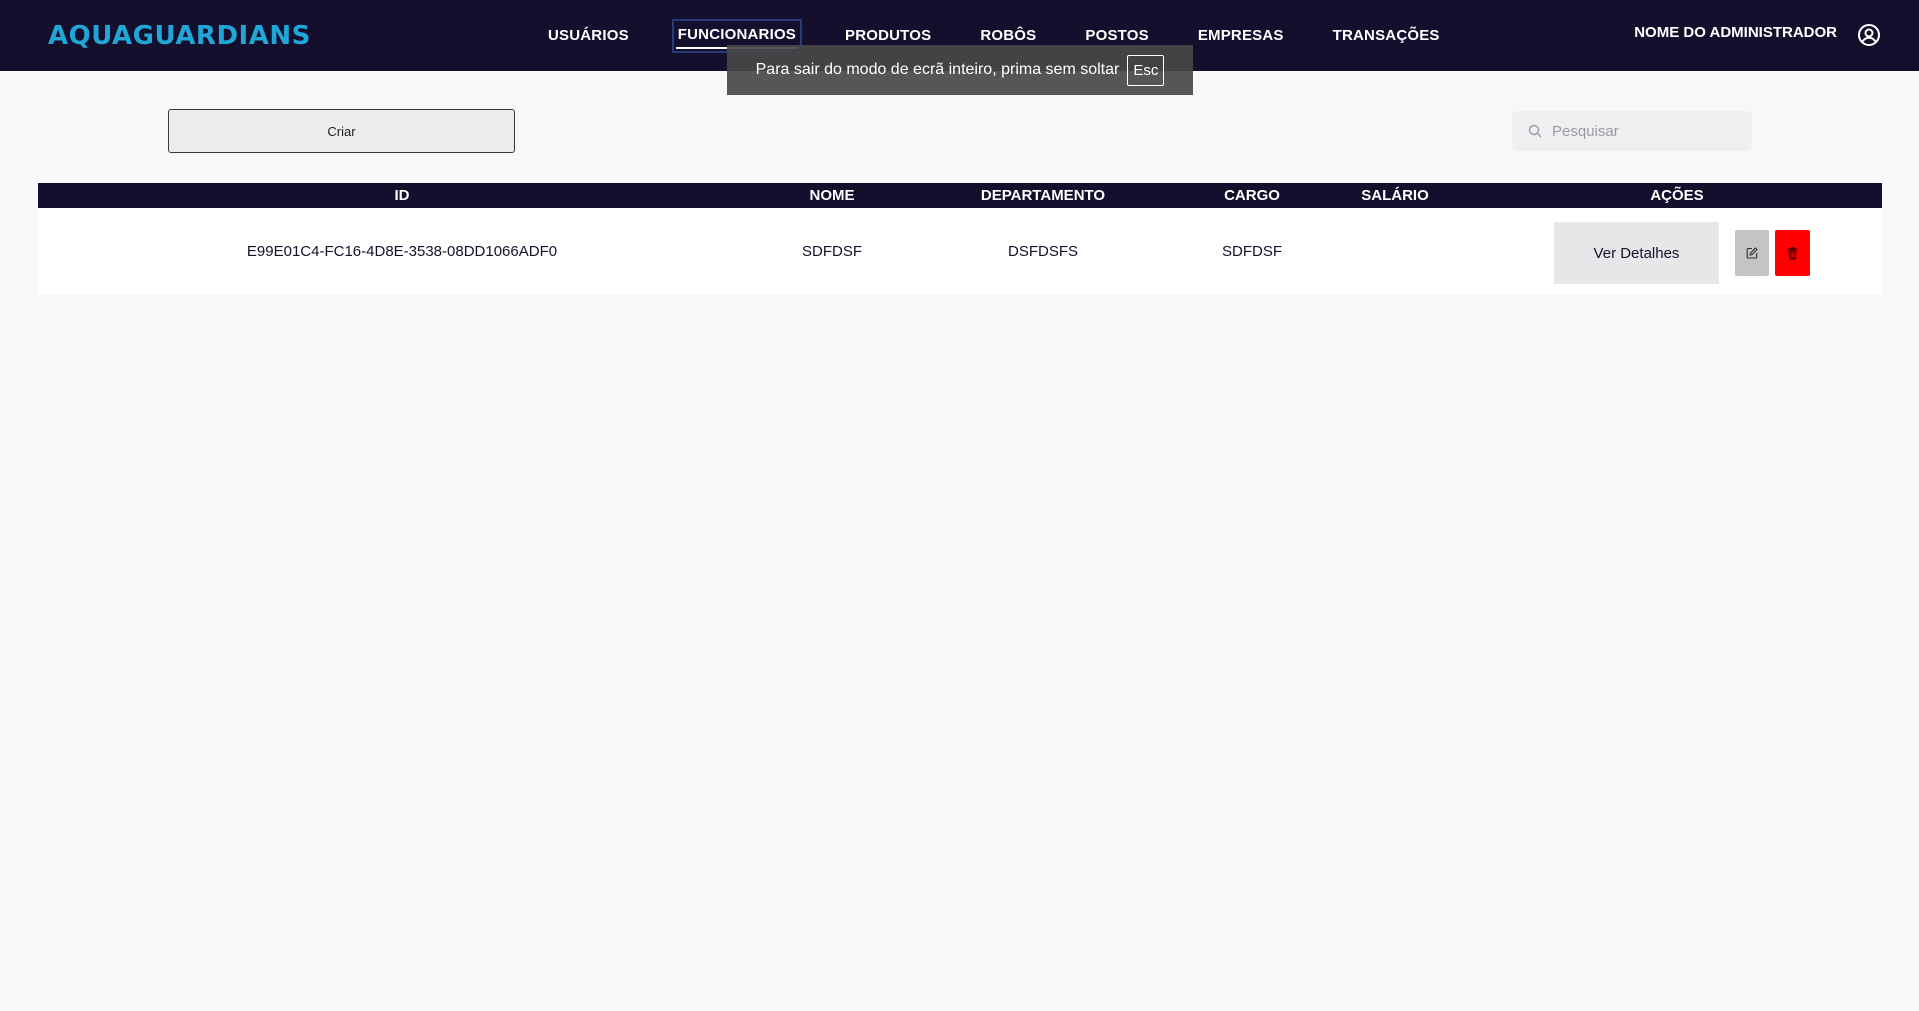  I want to click on nav-item-usuarios: USUÁRIOS, so click(588, 36).